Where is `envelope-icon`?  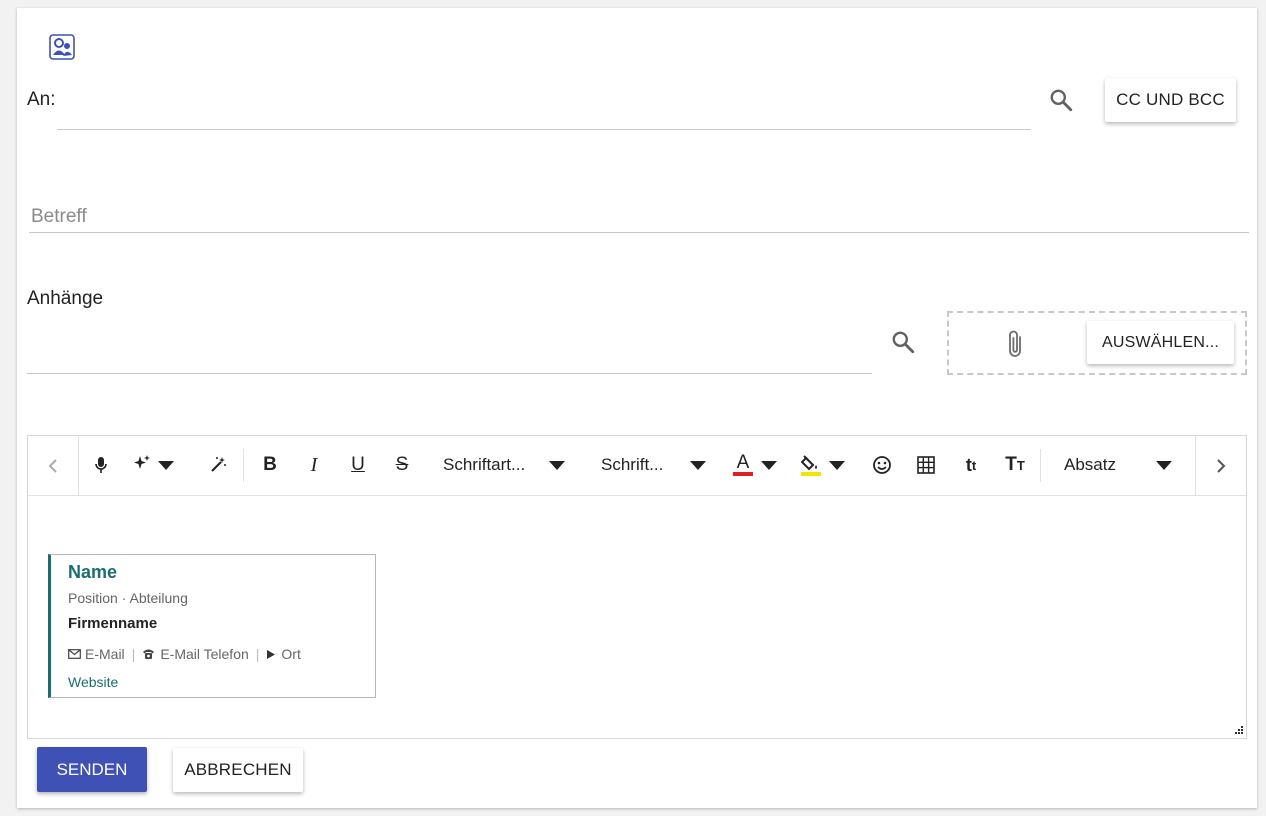
envelope-icon is located at coordinates (74, 654).